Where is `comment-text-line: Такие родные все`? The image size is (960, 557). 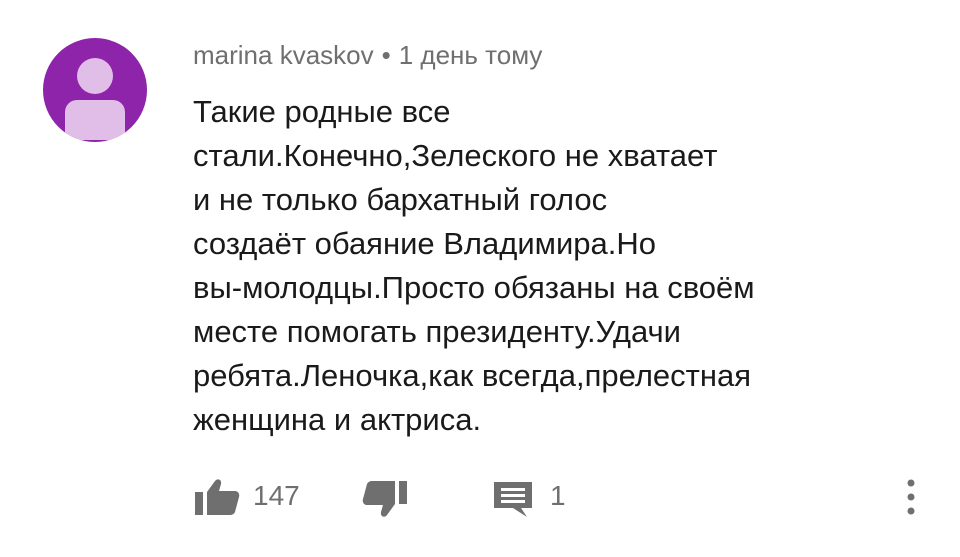 comment-text-line: Такие родные все is located at coordinates (322, 111).